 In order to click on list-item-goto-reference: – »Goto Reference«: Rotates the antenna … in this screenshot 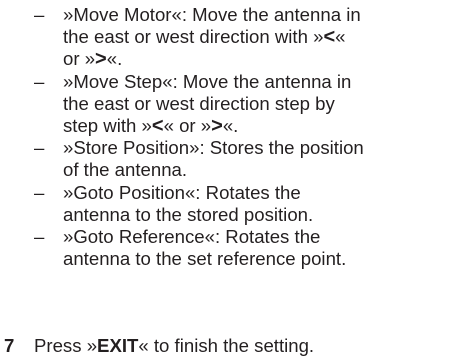, I will do `click(246, 248)`.